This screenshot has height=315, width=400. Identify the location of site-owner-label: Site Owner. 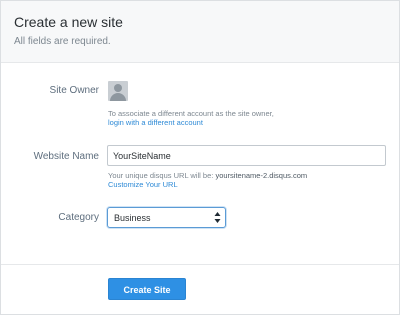
(74, 90).